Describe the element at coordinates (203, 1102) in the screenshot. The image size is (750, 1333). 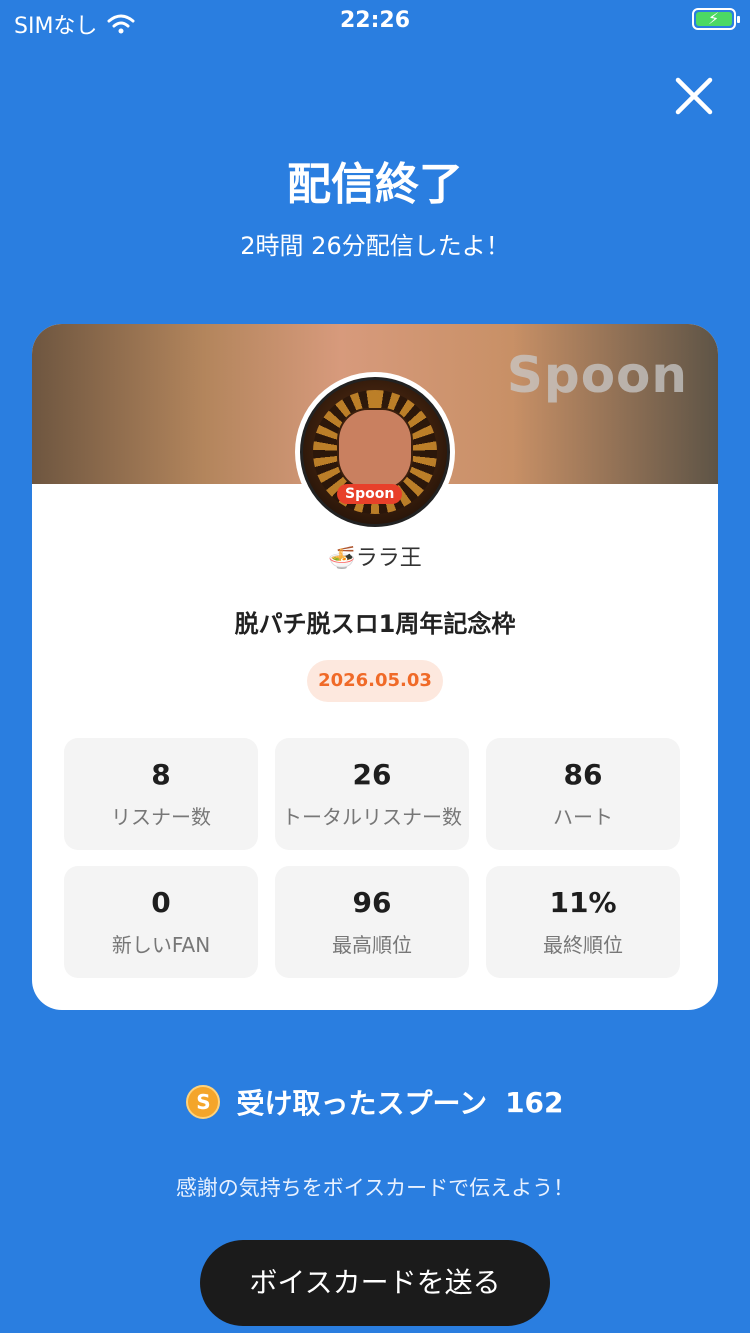
I see `spoon-coin-icon: S` at that location.